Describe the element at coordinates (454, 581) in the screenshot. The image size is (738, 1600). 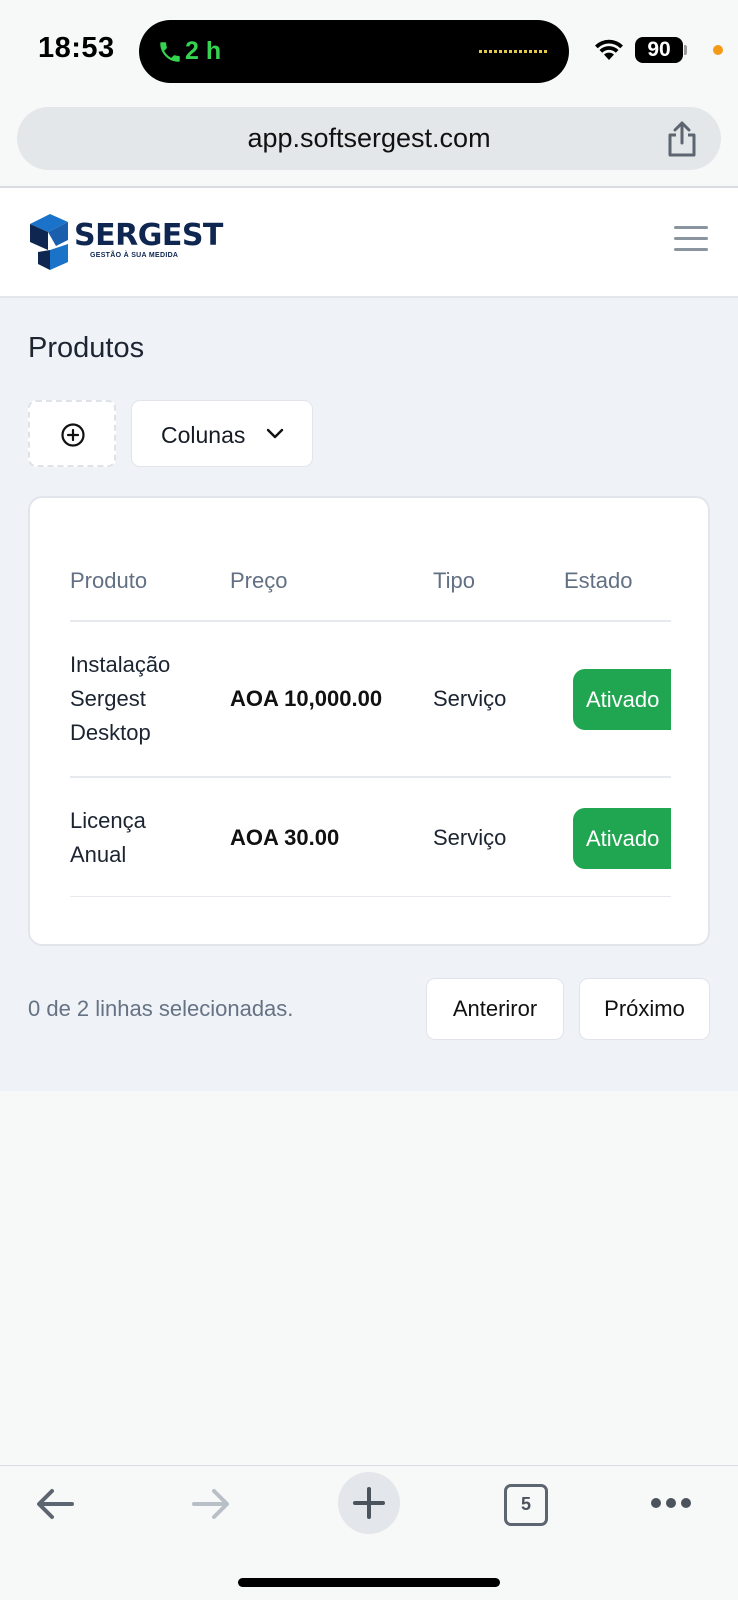
I see `column-header-tipo: Tipo` at that location.